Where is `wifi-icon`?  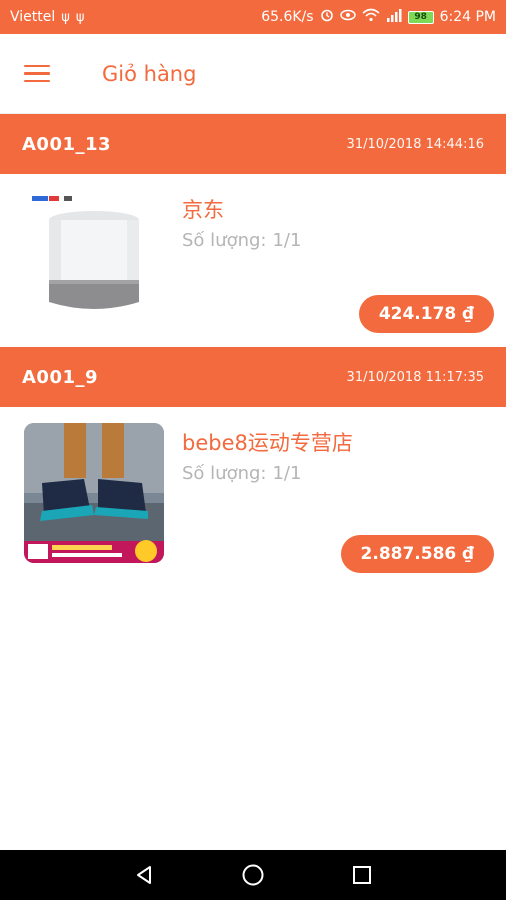
wifi-icon is located at coordinates (371, 17).